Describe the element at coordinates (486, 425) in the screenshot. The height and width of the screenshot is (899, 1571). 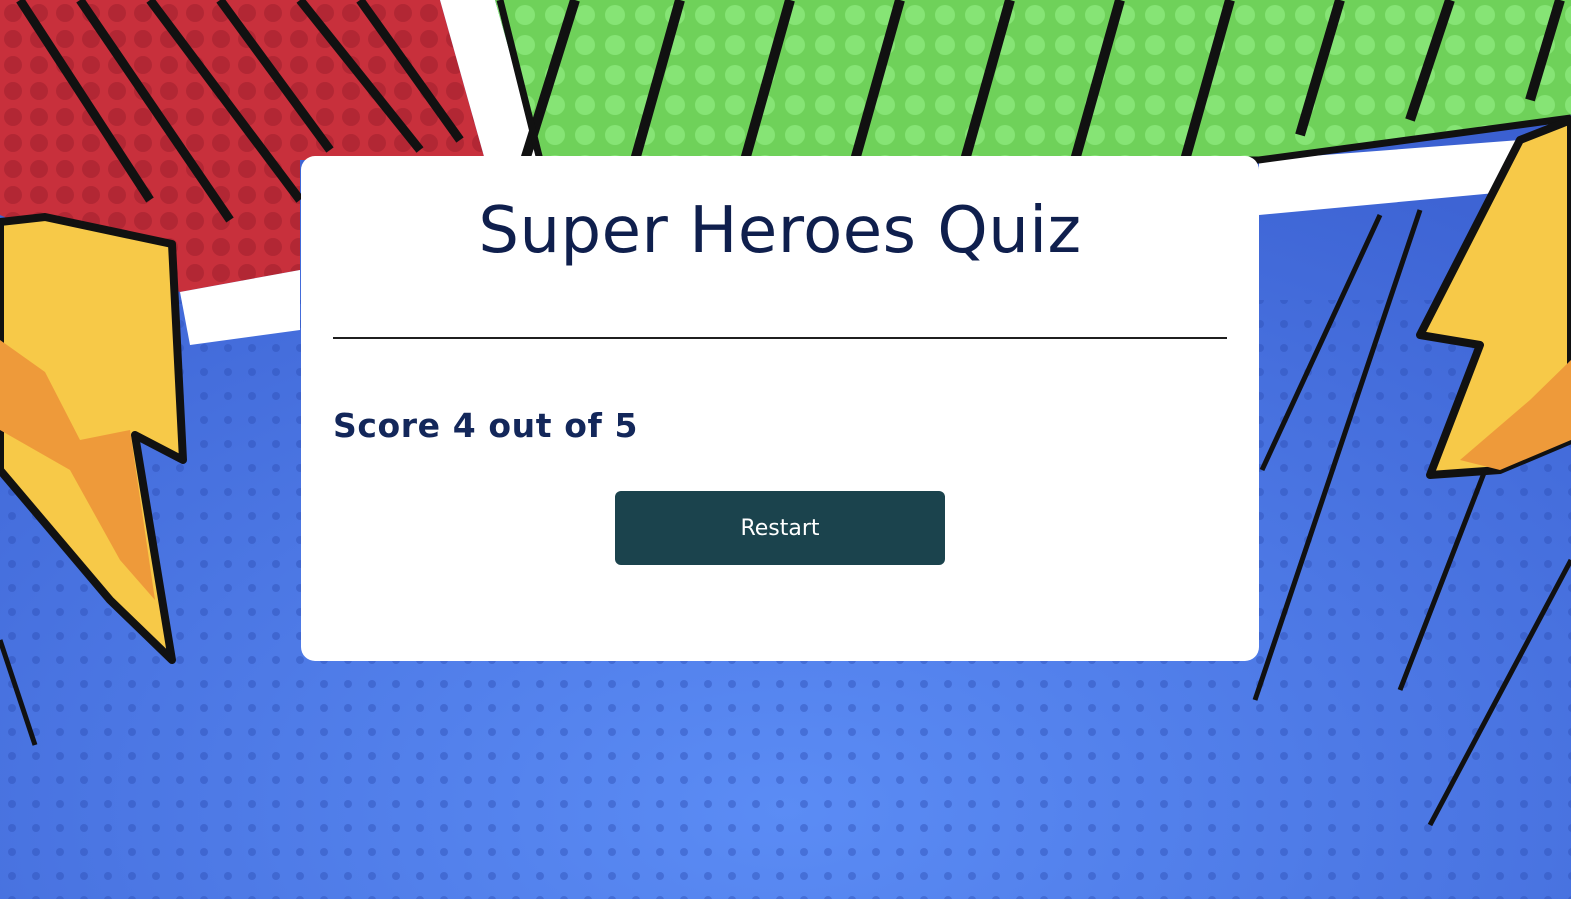
I see `score-text: Score 4 out of 5` at that location.